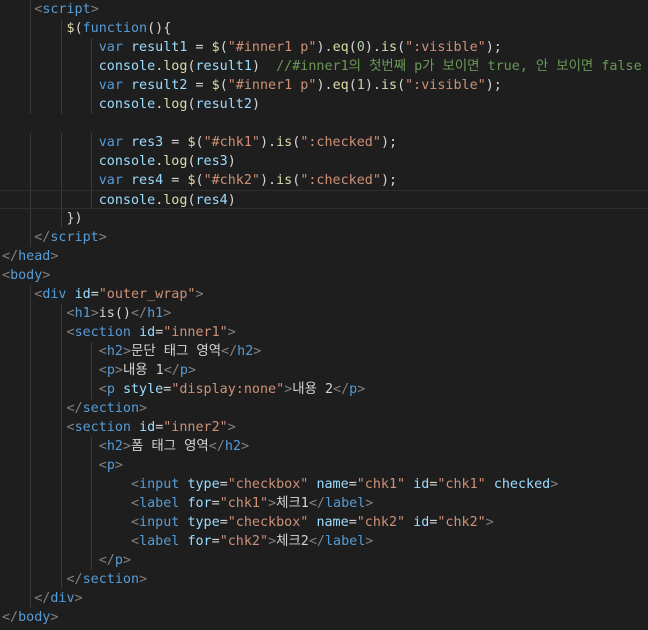 This screenshot has height=630, width=648. What do you see at coordinates (324, 465) in the screenshot?
I see `code-line: <p>` at bounding box center [324, 465].